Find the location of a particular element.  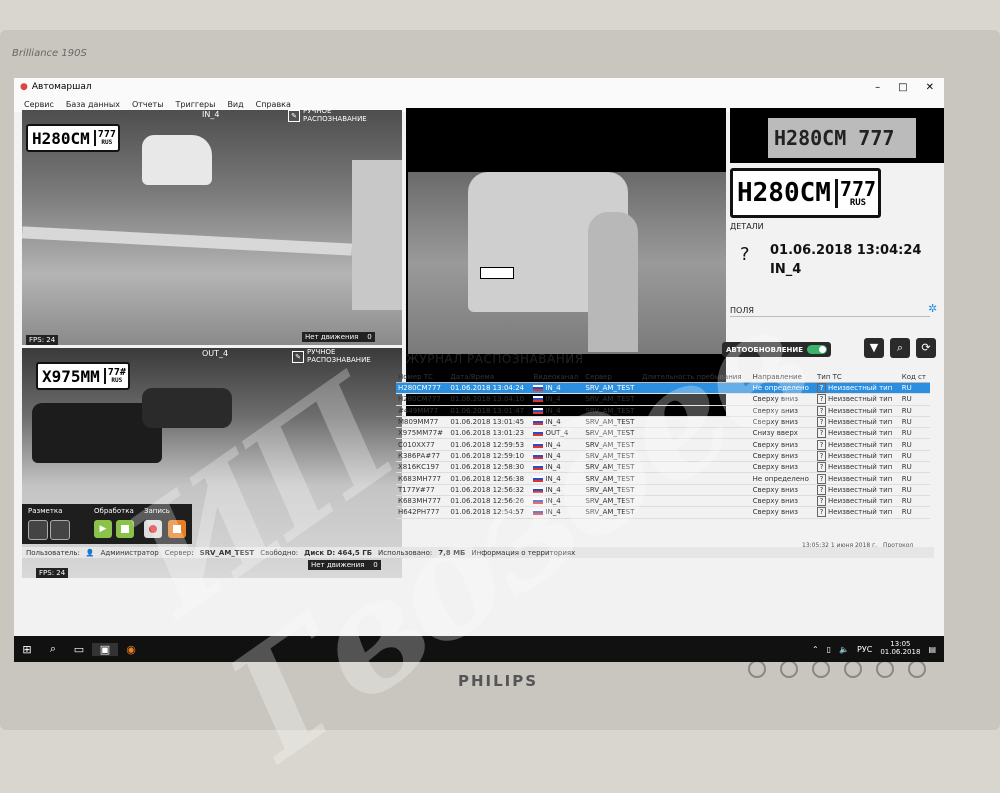

col-channel: Видеоканал is located at coordinates (557, 377).